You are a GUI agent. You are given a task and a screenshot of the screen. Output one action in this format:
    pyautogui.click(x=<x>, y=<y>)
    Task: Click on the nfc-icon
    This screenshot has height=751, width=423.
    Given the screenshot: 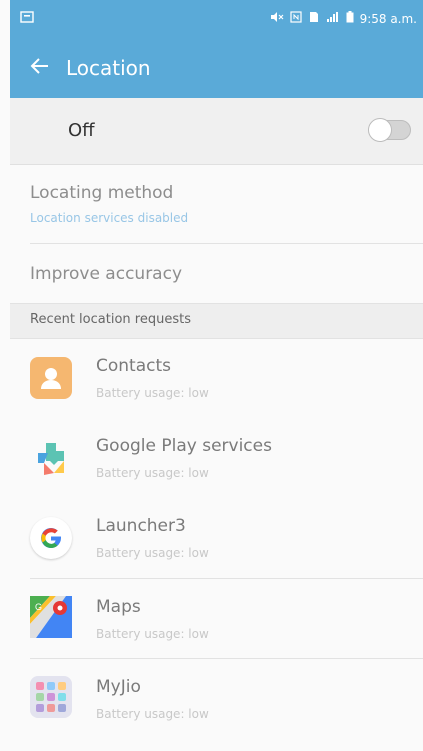 What is the action you would take?
    pyautogui.click(x=295, y=18)
    